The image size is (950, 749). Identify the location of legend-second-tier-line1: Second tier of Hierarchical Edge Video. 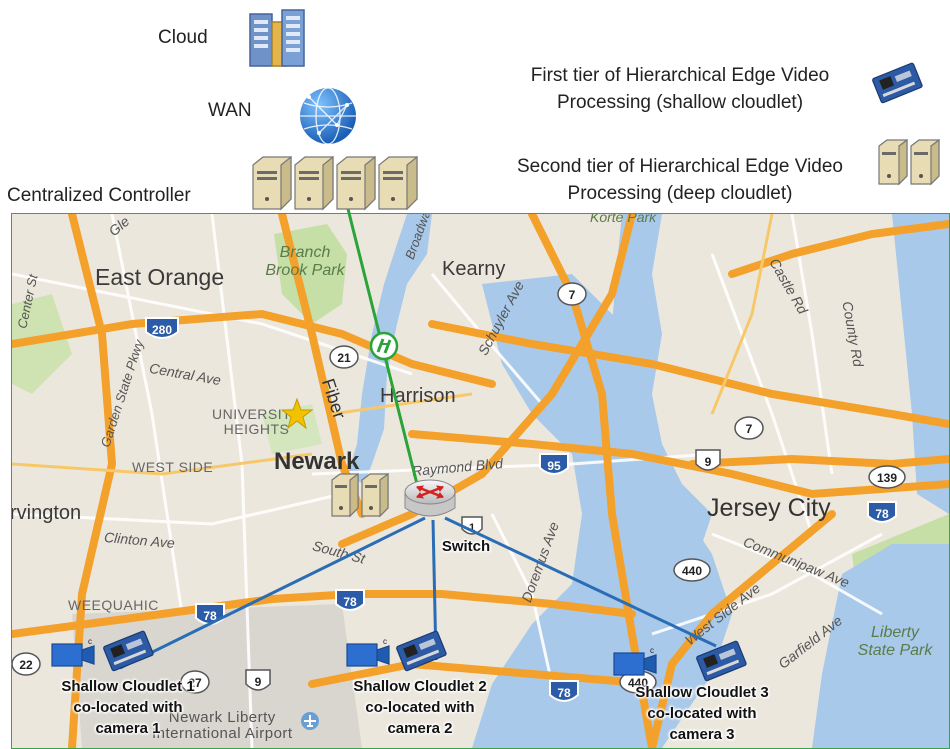
(679, 166).